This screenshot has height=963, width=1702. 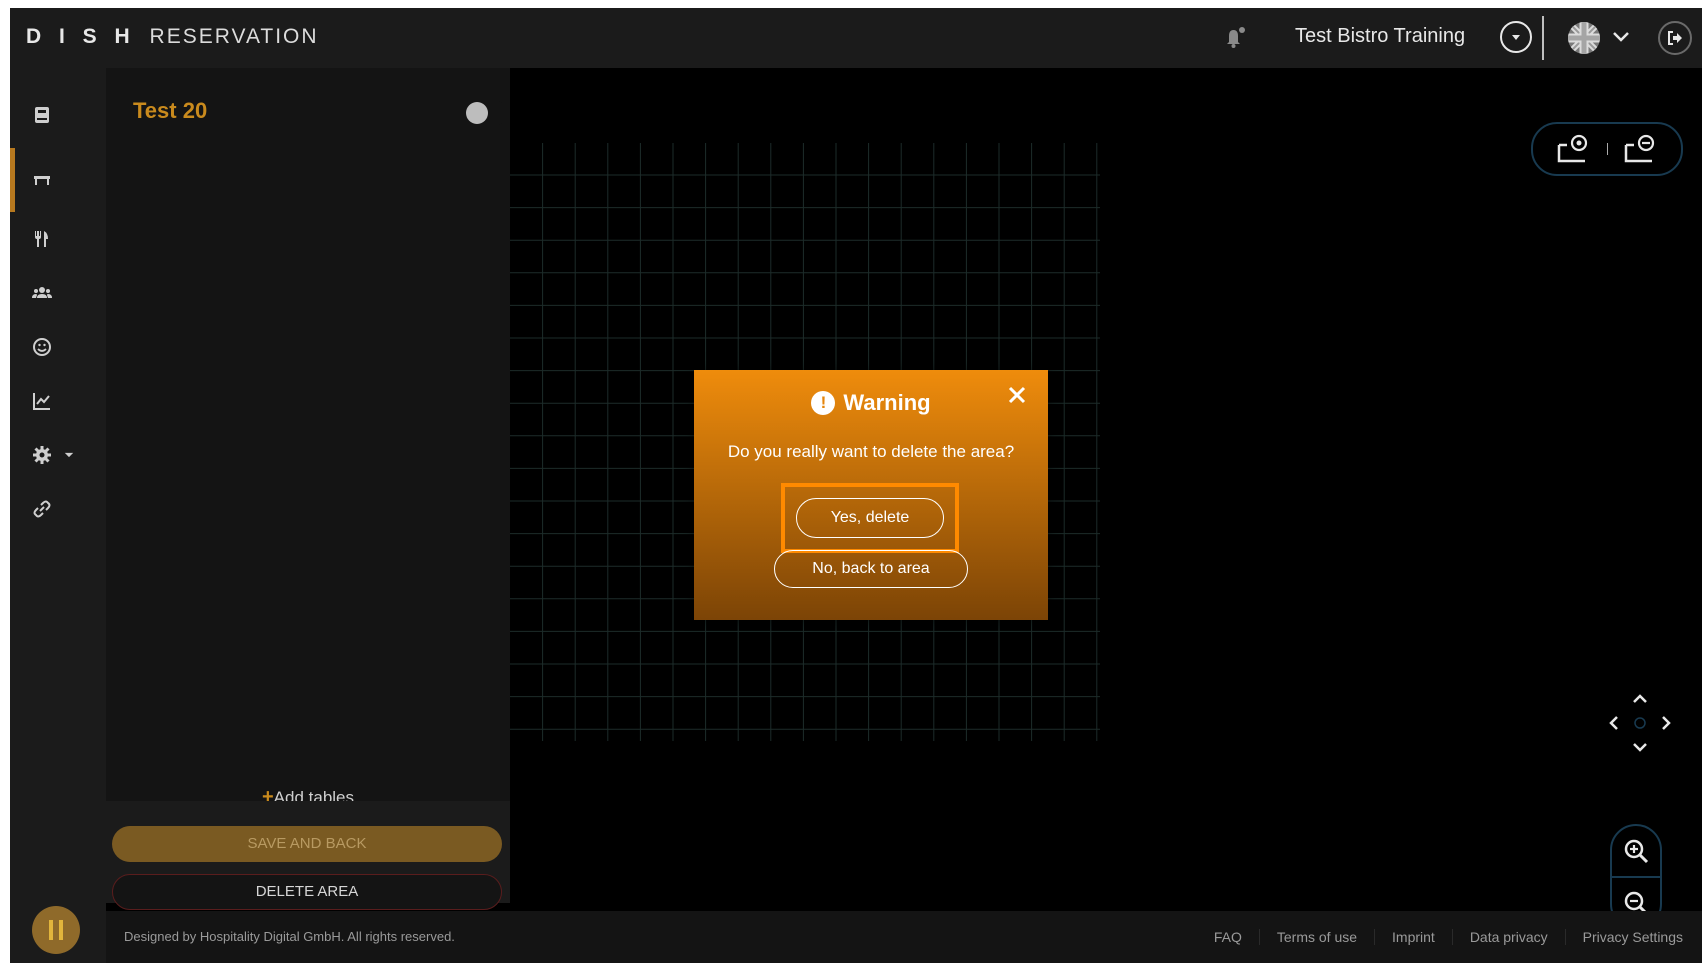 What do you see at coordinates (1584, 38) in the screenshot?
I see `uk-flag-icon` at bounding box center [1584, 38].